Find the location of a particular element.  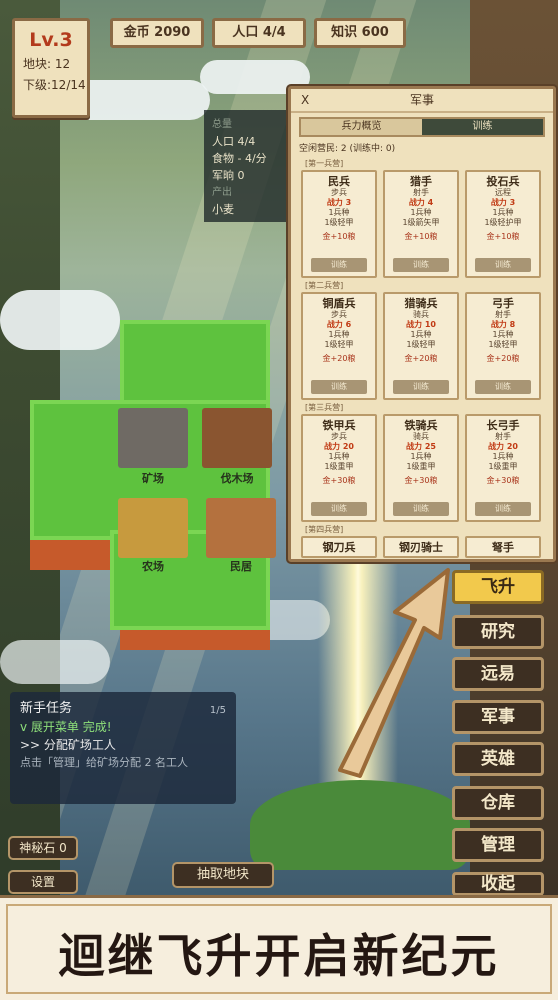

farm-label: 农场 is located at coordinates (153, 566).